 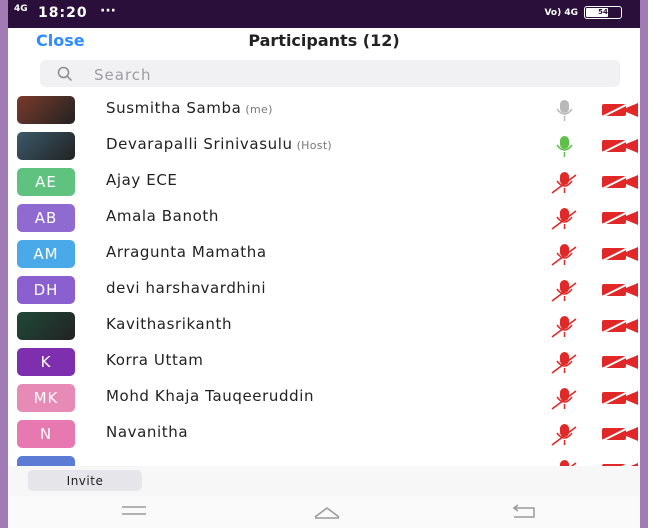 I want to click on battery-icon: 54, so click(x=603, y=12).